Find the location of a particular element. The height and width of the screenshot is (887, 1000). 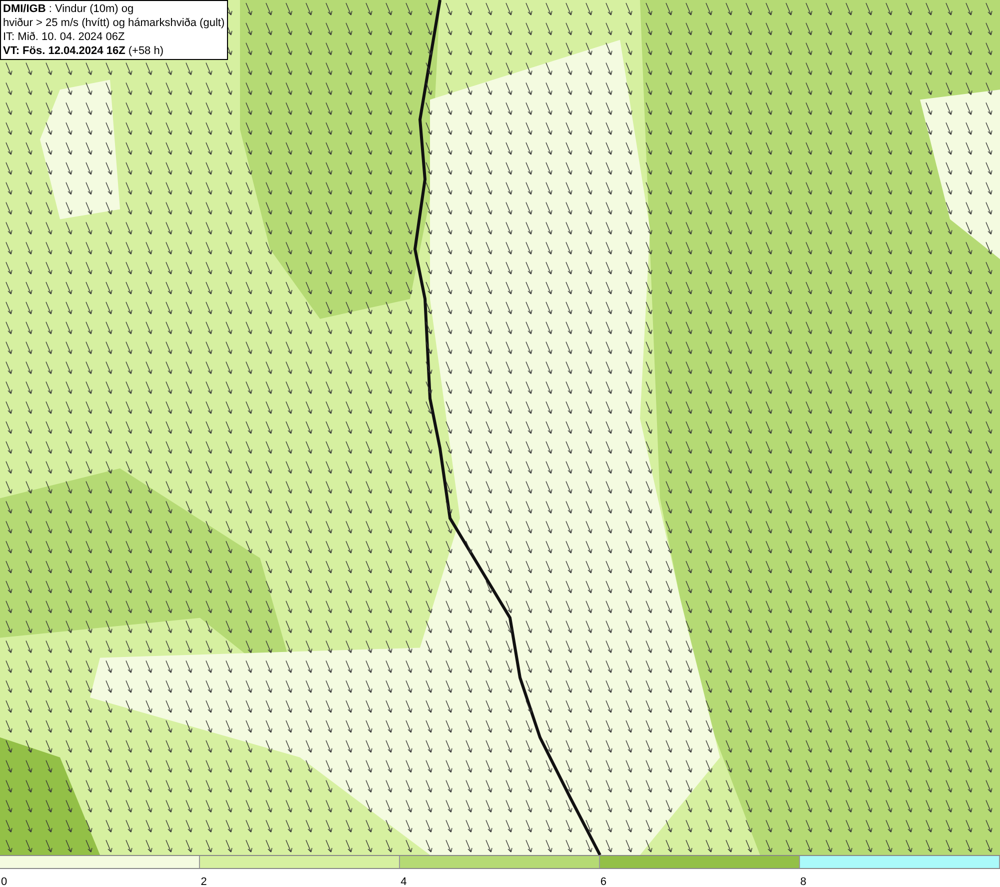

legend-tick-label: 2 is located at coordinates (203, 881).